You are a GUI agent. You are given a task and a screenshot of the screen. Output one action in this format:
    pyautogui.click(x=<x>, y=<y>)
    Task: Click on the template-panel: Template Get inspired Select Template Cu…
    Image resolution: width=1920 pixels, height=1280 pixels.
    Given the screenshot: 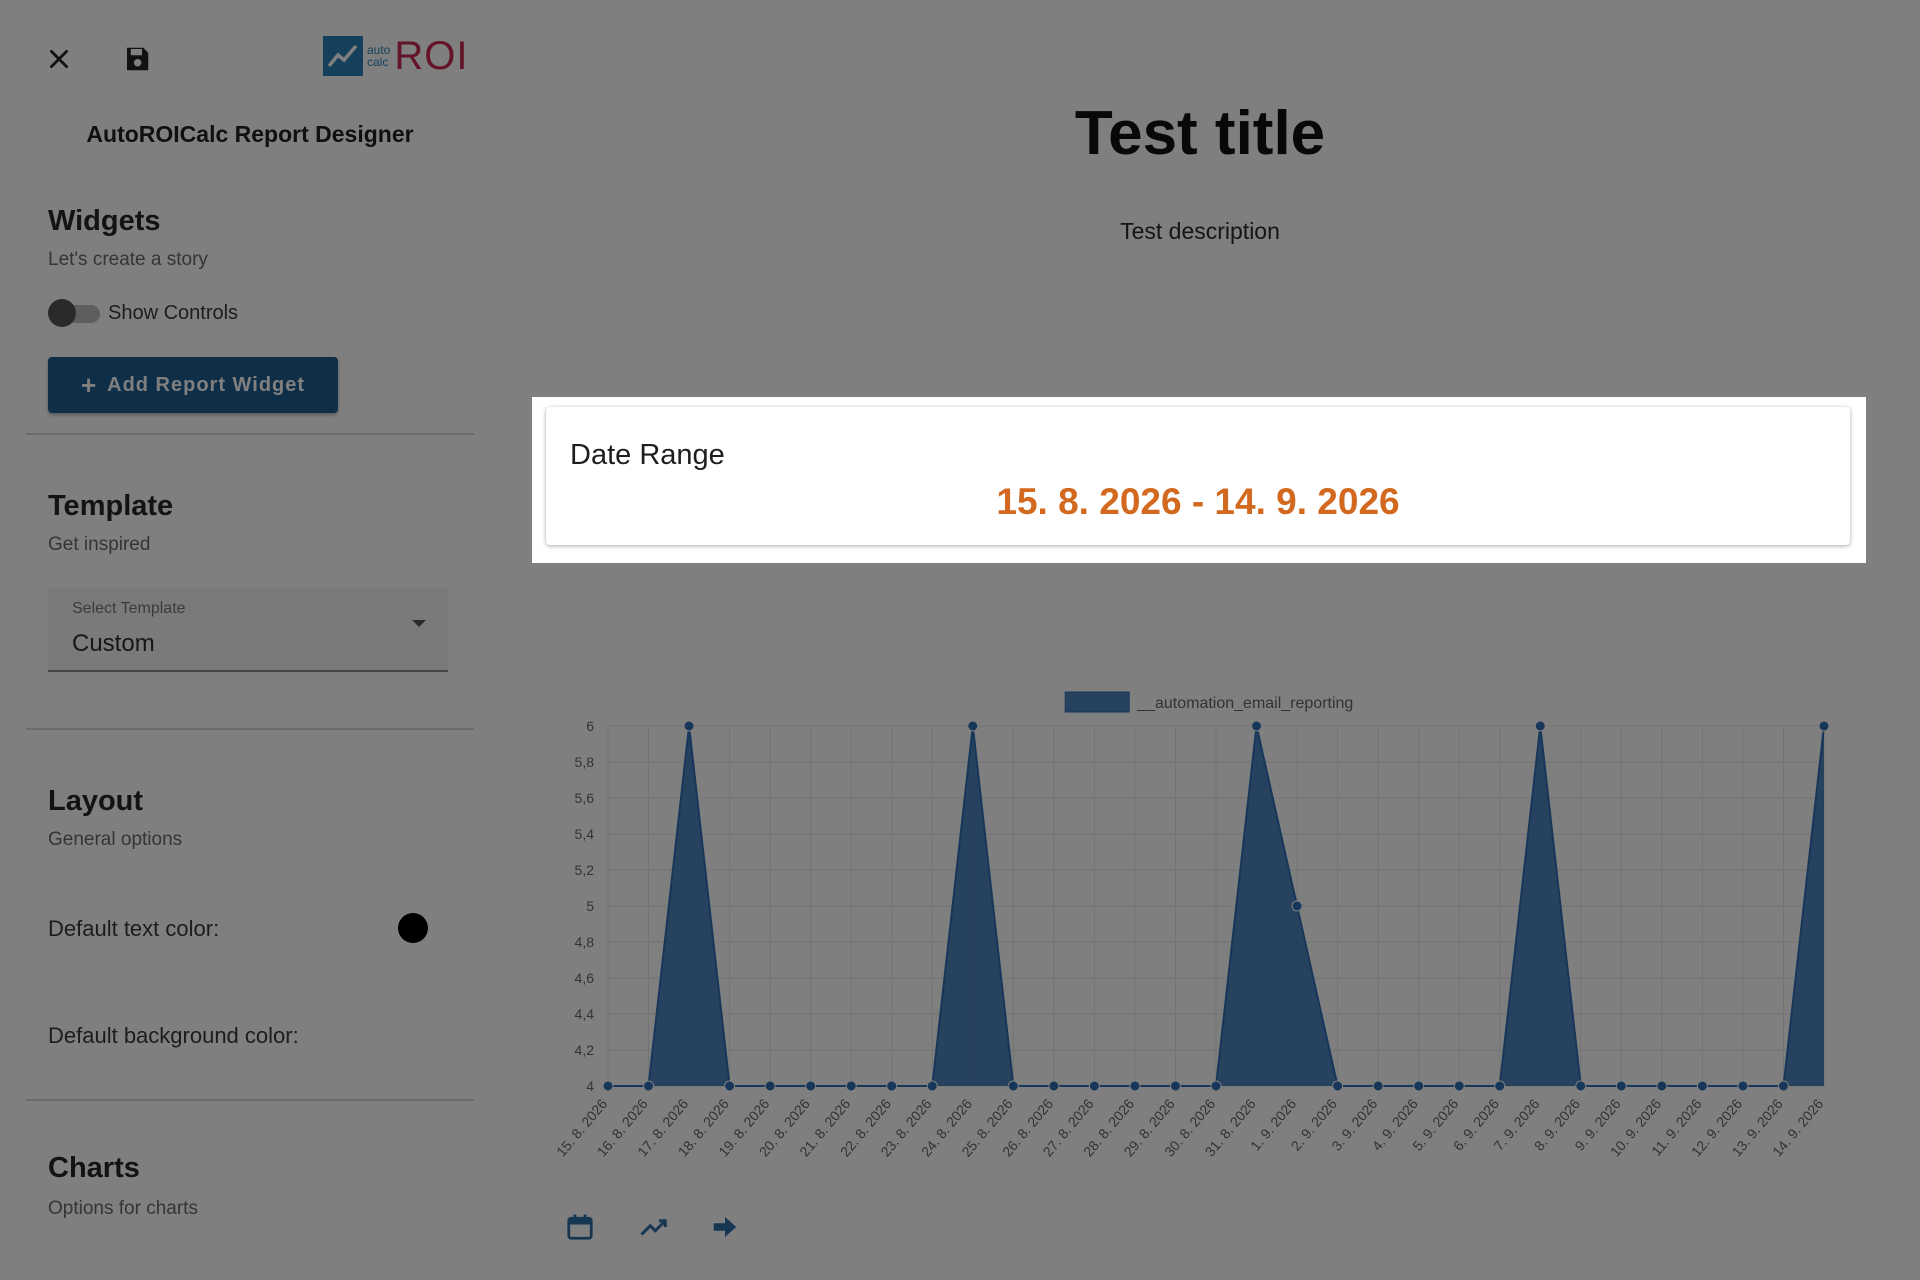 What is the action you would take?
    pyautogui.click(x=250, y=595)
    